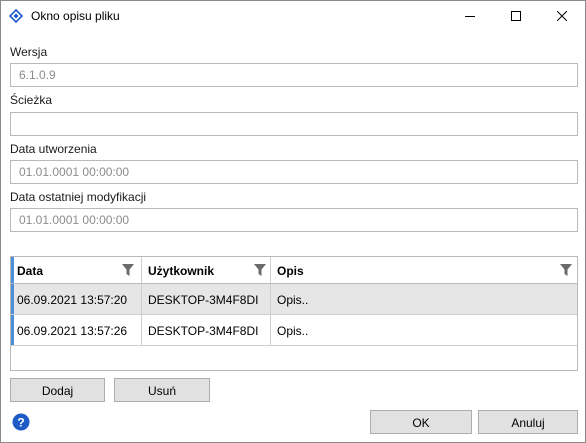 The width and height of the screenshot is (586, 443). What do you see at coordinates (294, 172) in the screenshot?
I see `created-date-field: 01.01.0001 00:00:00` at bounding box center [294, 172].